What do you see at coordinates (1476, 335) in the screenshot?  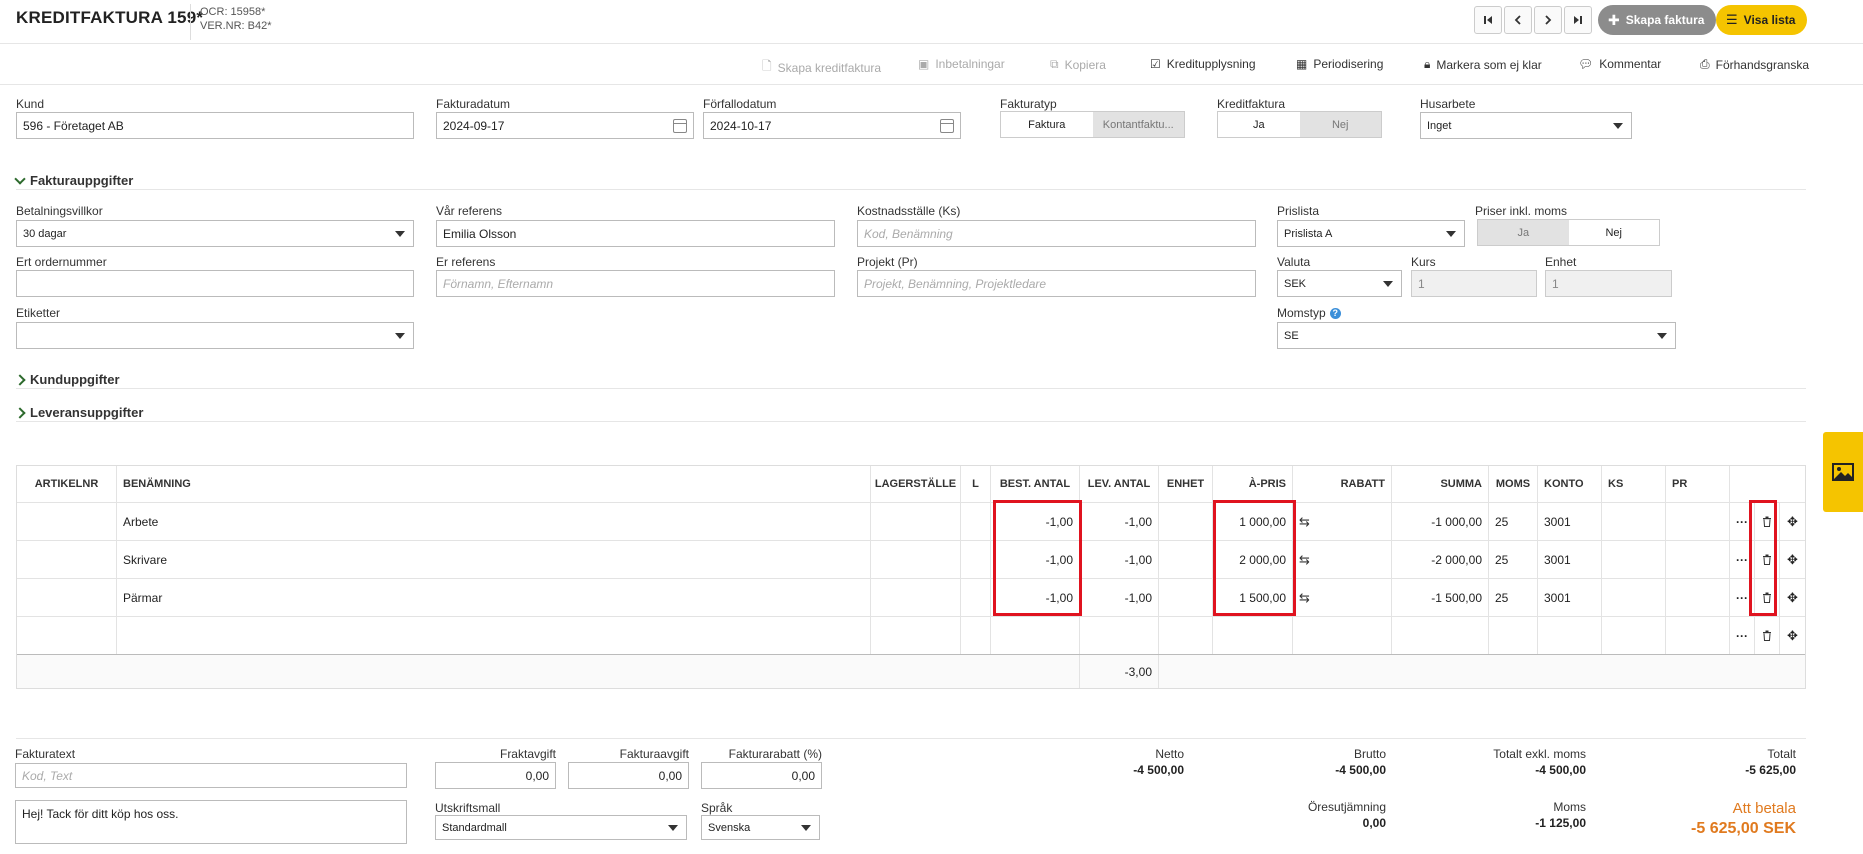 I see `vat-type-select: SE` at bounding box center [1476, 335].